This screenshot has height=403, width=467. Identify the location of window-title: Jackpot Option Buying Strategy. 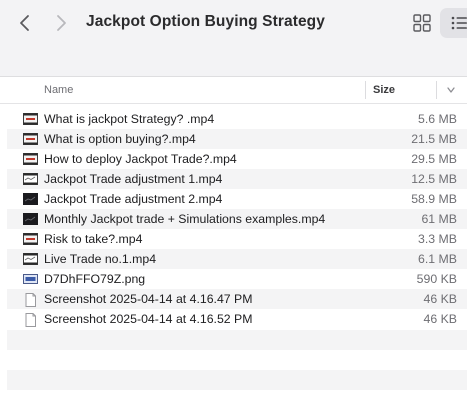
(205, 21).